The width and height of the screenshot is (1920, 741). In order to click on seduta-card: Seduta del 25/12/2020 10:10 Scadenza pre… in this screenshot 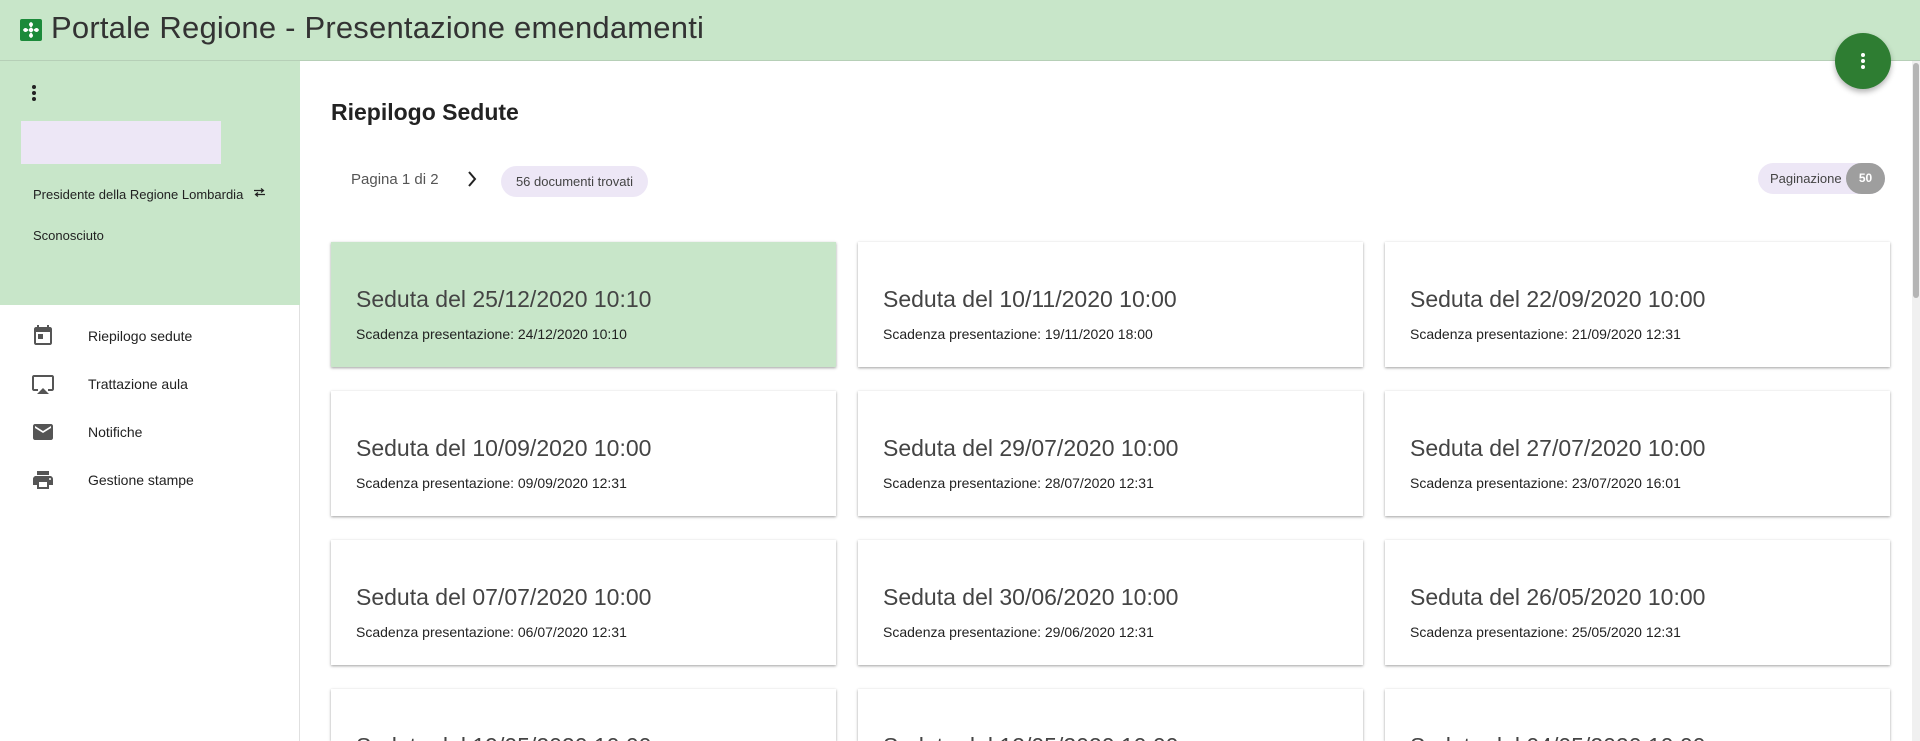, I will do `click(583, 304)`.